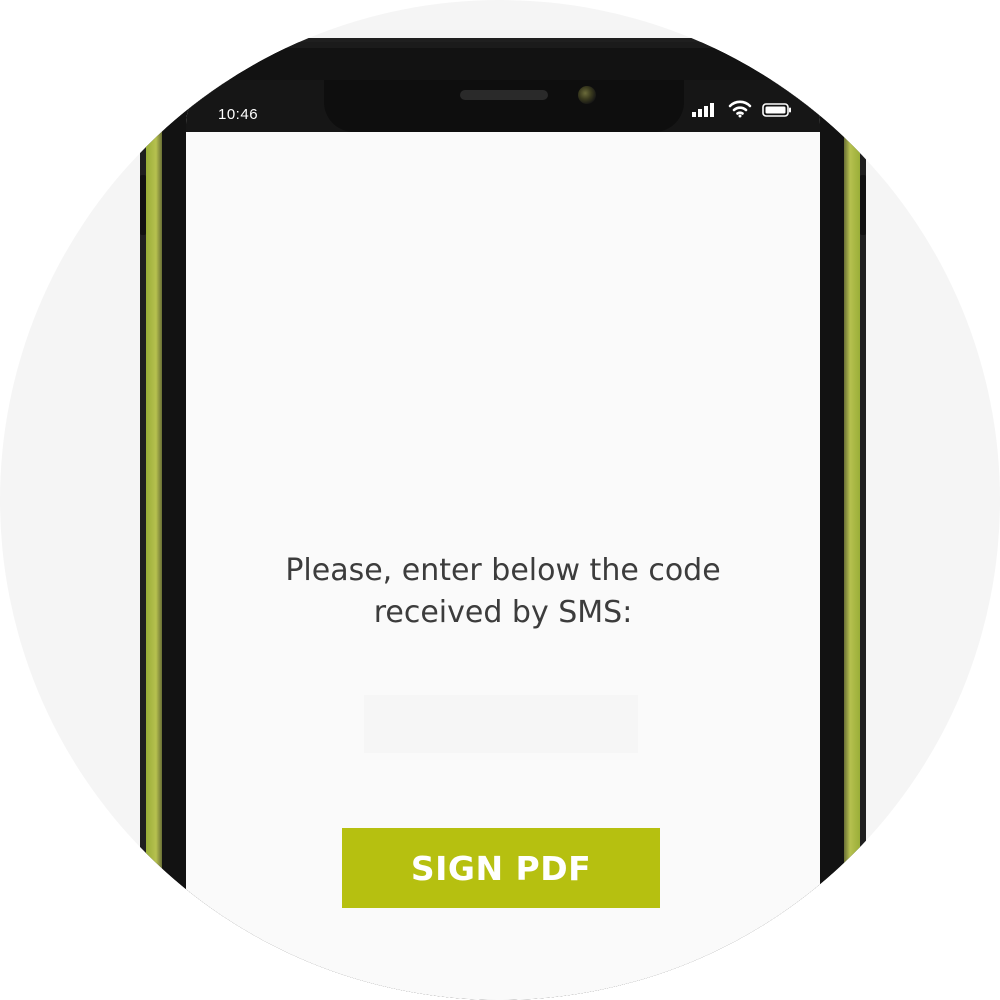  I want to click on battery-icon, so click(777, 111).